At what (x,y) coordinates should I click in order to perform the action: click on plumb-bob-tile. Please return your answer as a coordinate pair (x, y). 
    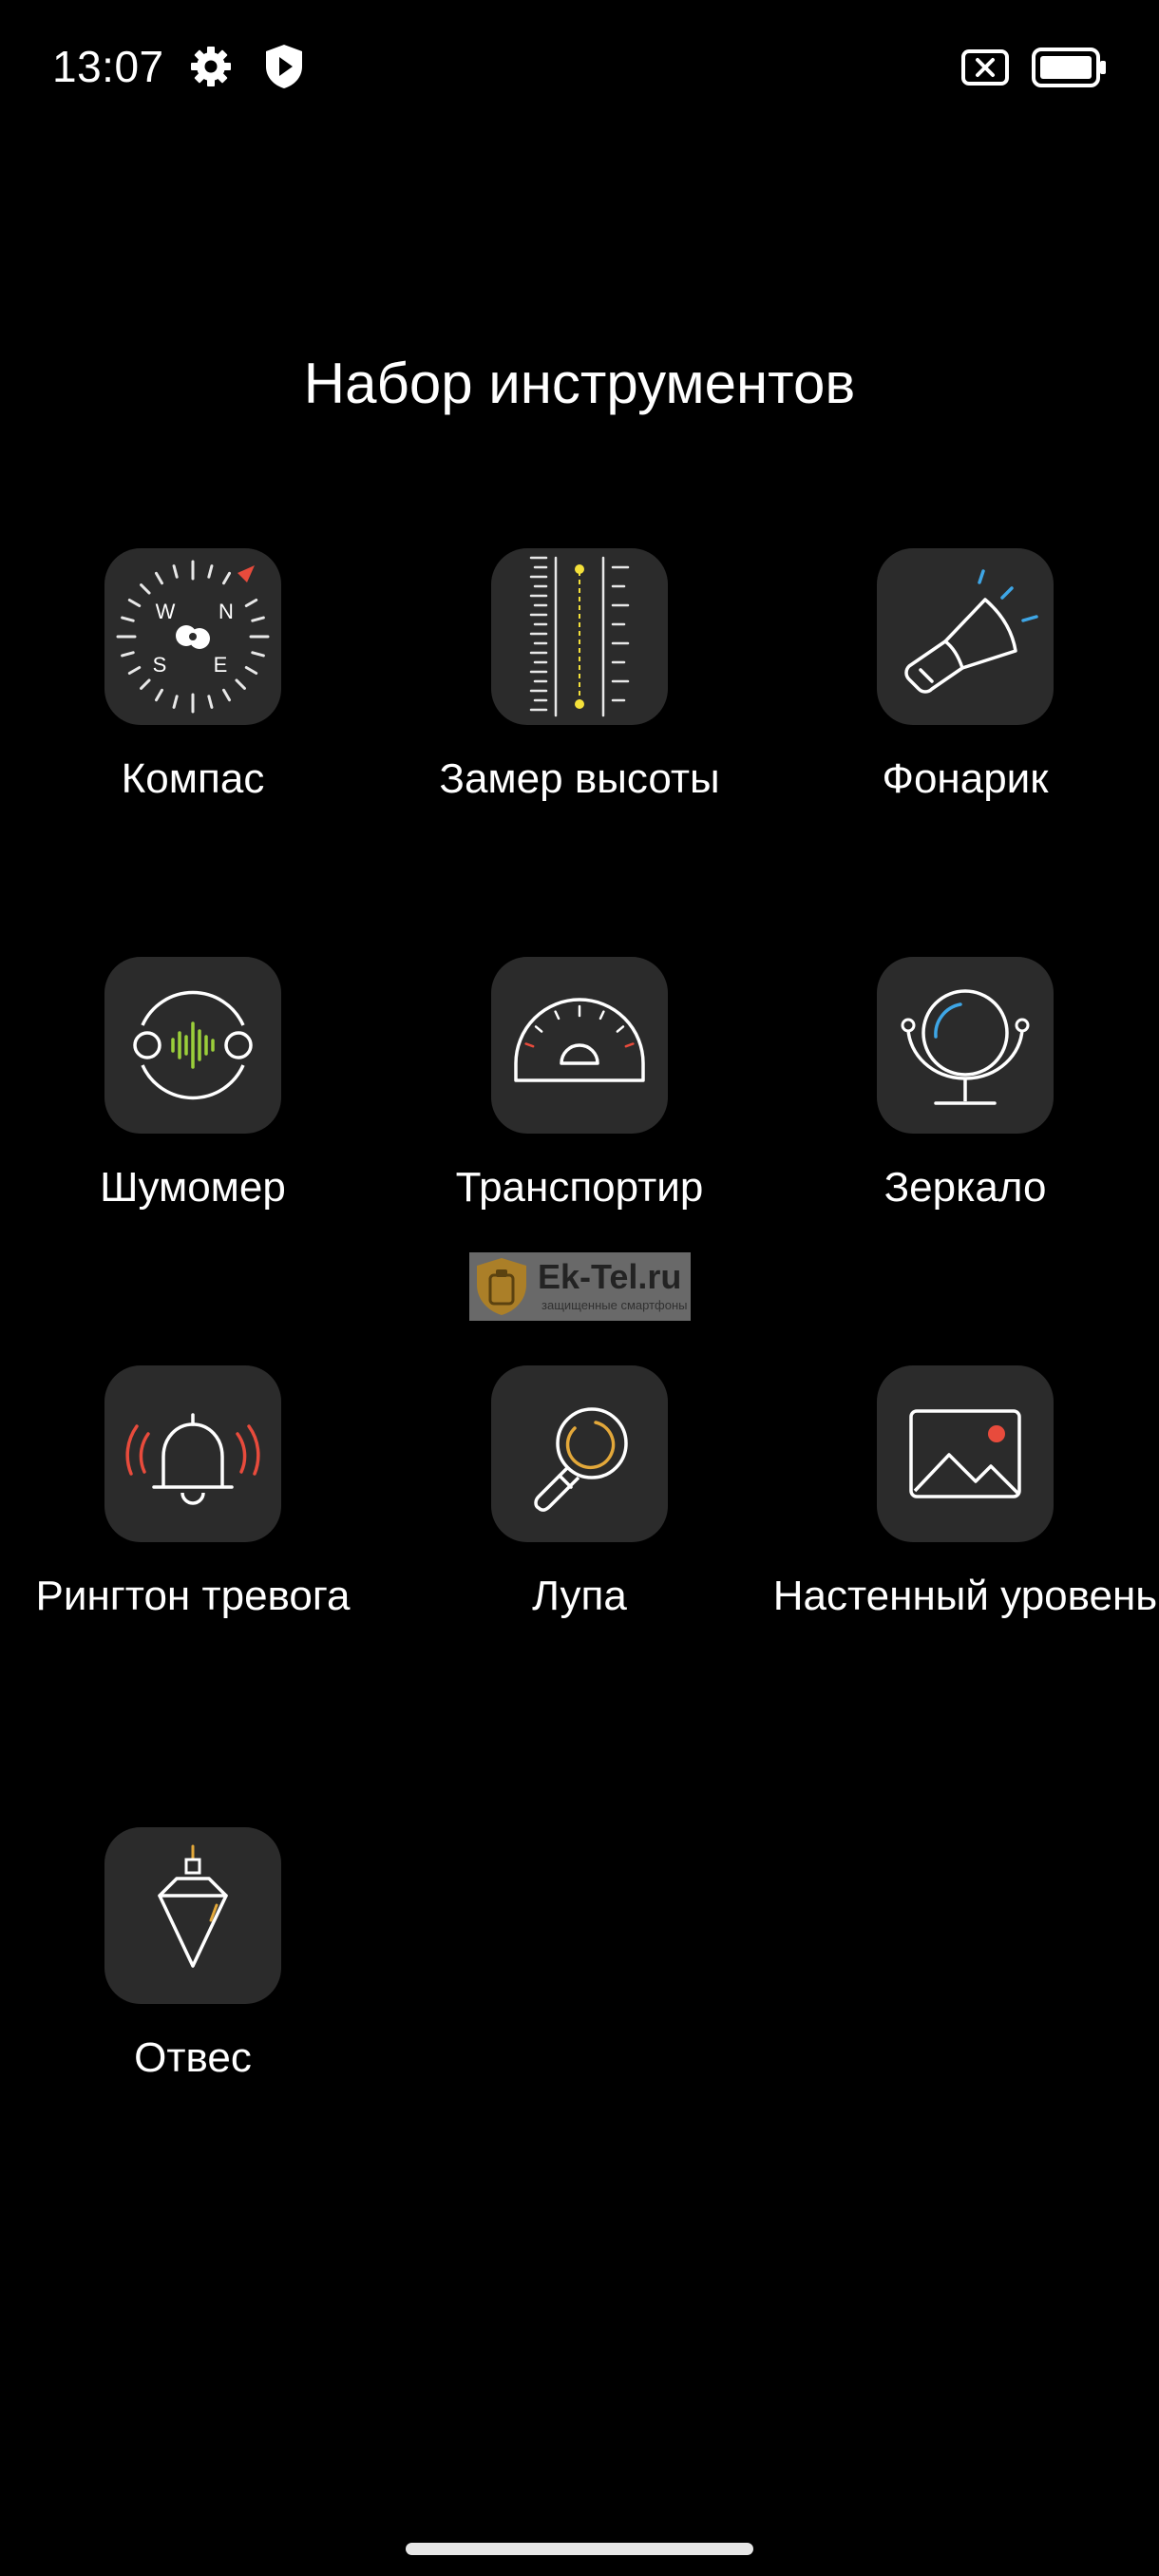
    Looking at the image, I should click on (192, 1915).